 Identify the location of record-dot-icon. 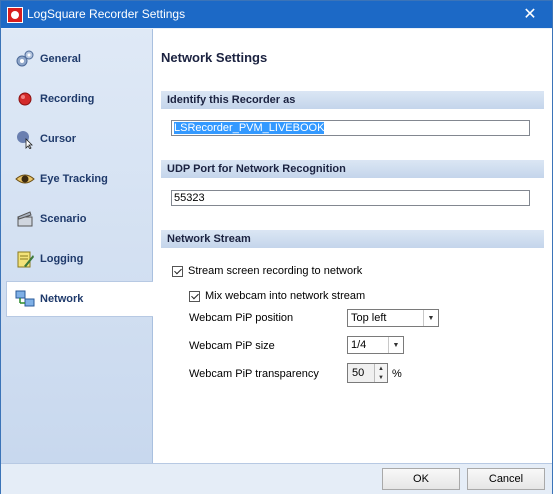
(25, 99).